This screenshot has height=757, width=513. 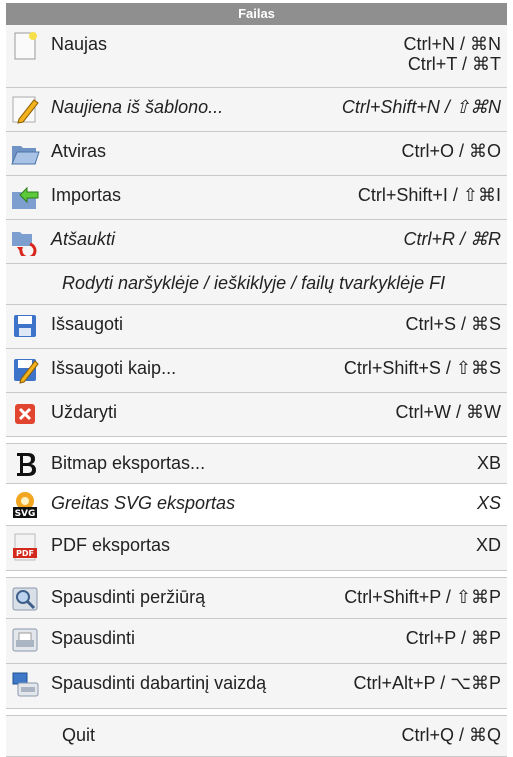 What do you see at coordinates (25, 685) in the screenshot?
I see `print-view-icon` at bounding box center [25, 685].